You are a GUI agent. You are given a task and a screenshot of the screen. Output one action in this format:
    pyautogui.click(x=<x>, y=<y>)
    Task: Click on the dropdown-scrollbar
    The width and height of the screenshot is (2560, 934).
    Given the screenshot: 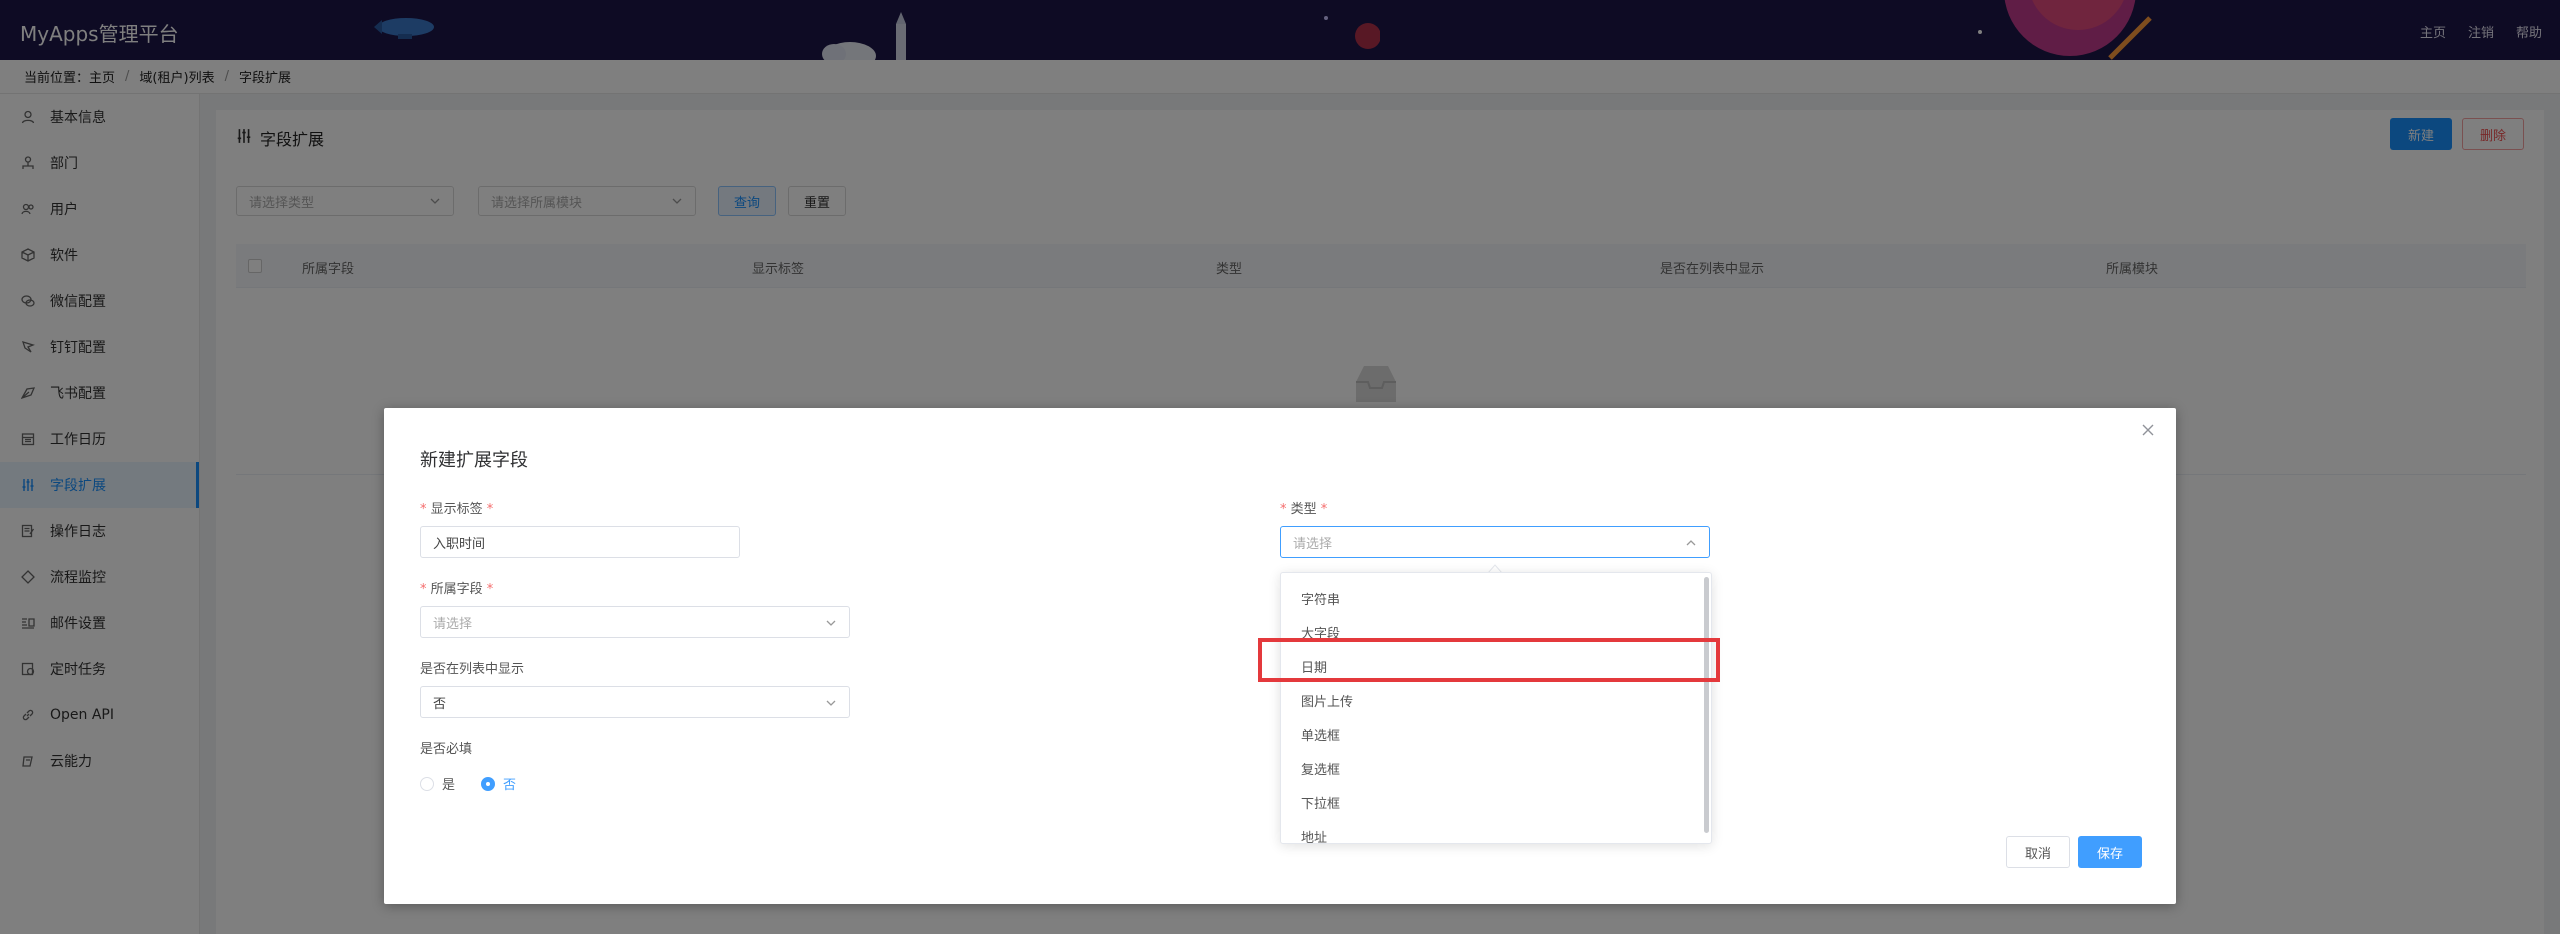 What is the action you would take?
    pyautogui.click(x=1706, y=705)
    